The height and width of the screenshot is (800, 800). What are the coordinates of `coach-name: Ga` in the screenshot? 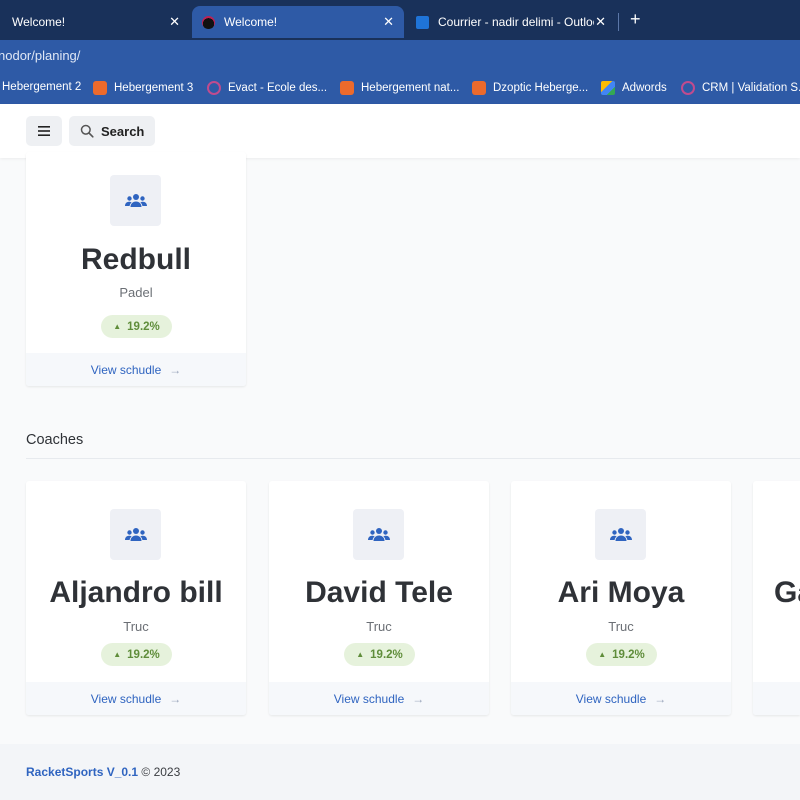 It's located at (787, 592).